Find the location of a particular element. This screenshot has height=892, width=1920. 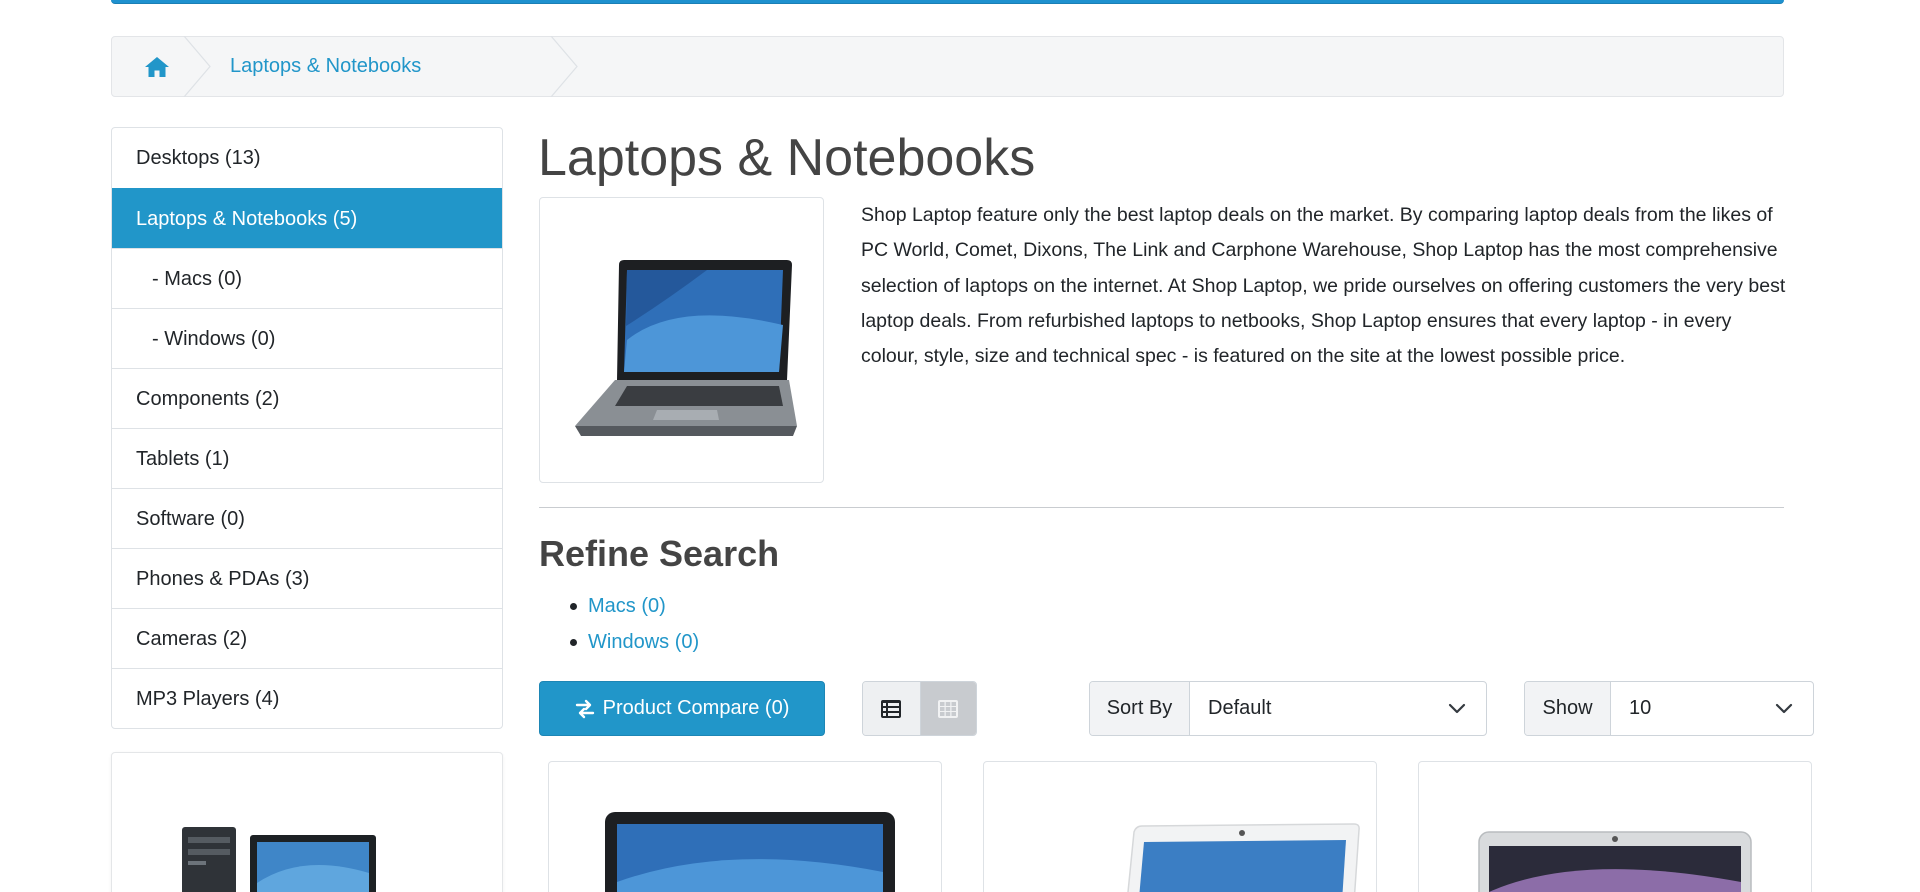

list-item: Windows (0) is located at coordinates (633, 642).